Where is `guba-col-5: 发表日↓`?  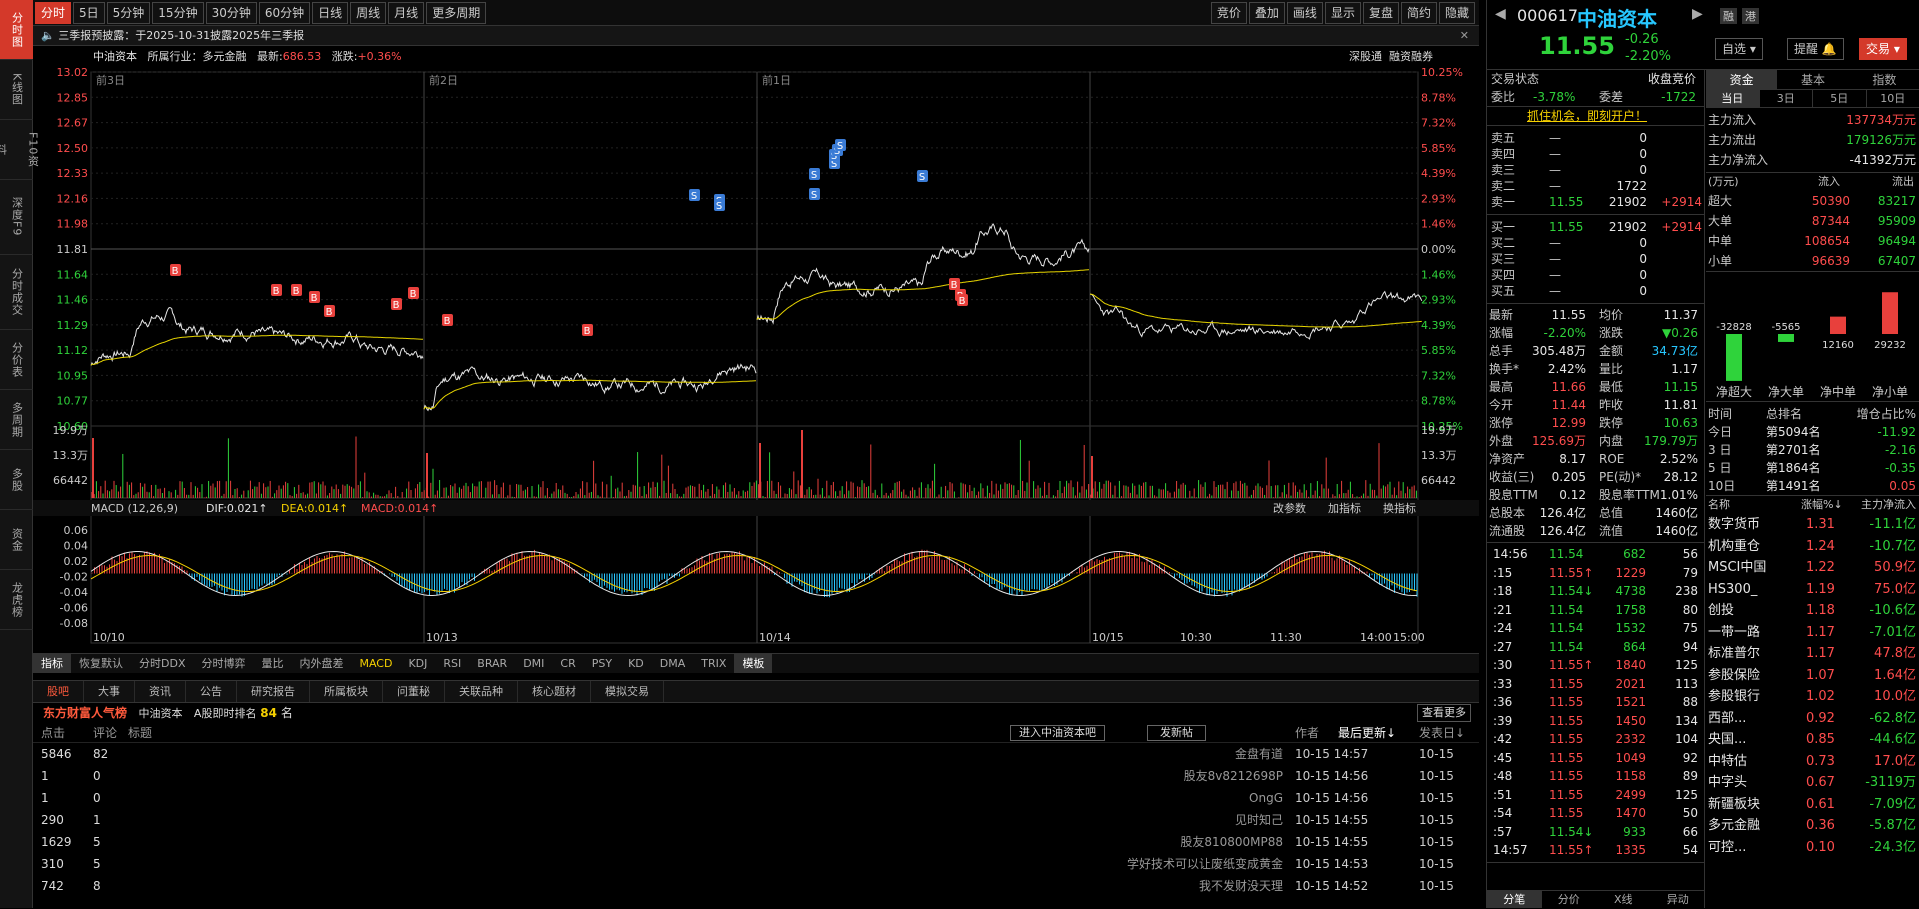
guba-col-5: 发表日↓ is located at coordinates (1442, 733).